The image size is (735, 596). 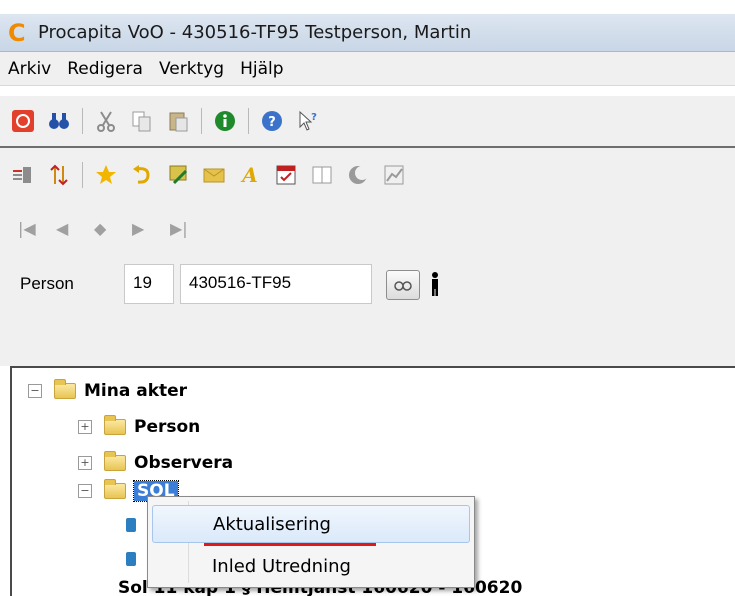 I want to click on tree-node-root: − Mina akter, so click(x=107, y=391).